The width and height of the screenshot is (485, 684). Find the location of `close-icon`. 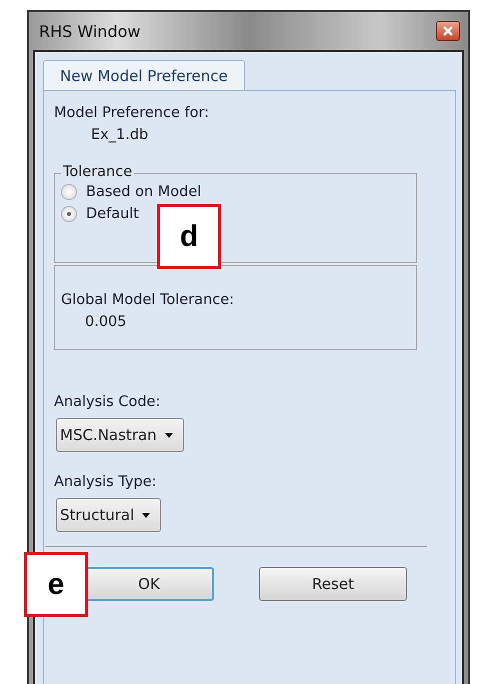

close-icon is located at coordinates (448, 31).